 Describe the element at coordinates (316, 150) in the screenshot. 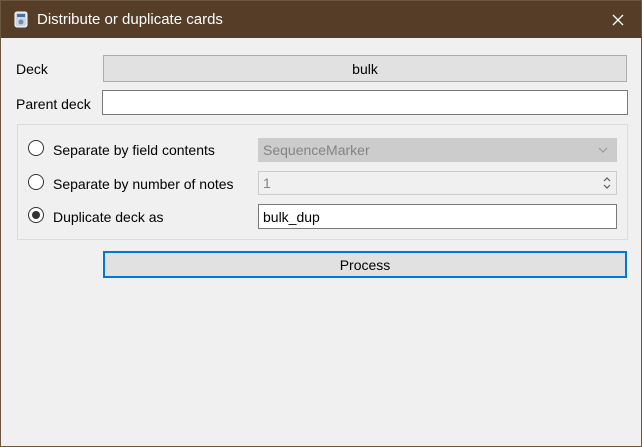

I see `field-select-value: SequenceMarker` at that location.